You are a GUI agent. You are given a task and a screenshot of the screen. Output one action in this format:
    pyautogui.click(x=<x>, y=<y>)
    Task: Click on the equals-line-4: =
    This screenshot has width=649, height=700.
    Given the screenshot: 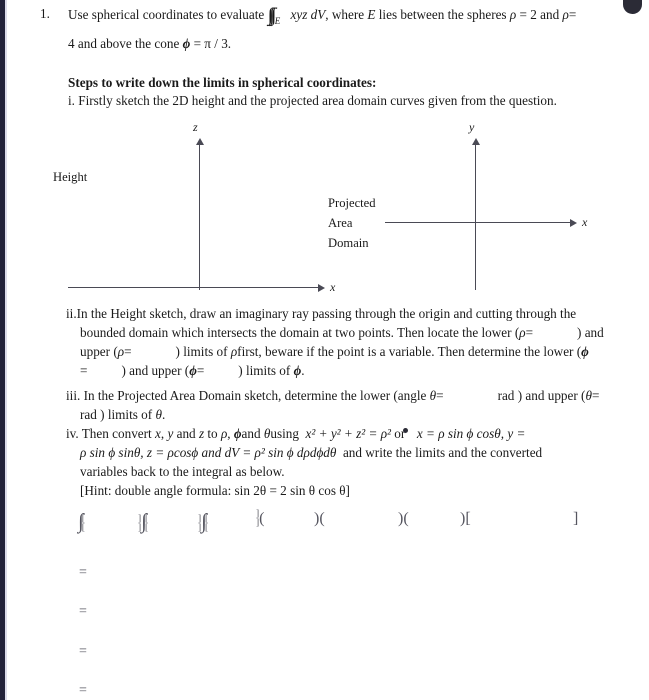 What is the action you would take?
    pyautogui.click(x=83, y=691)
    